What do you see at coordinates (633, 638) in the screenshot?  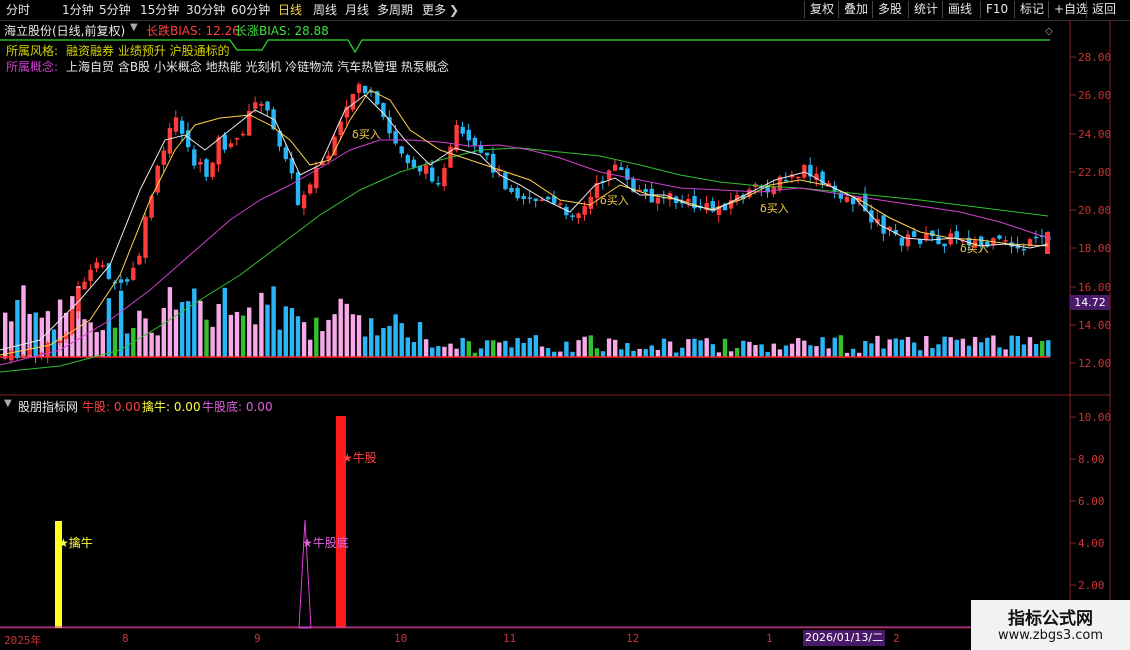 I see `x-tick: 12` at bounding box center [633, 638].